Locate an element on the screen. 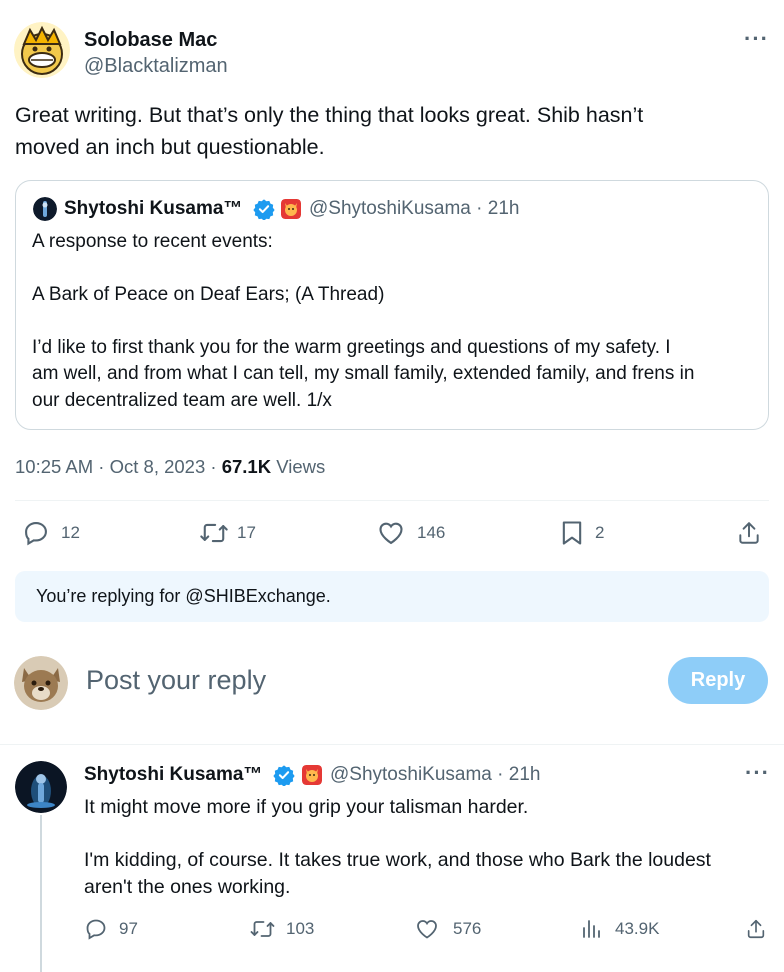 This screenshot has width=784, height=972. bookmark-count: 2 is located at coordinates (600, 532).